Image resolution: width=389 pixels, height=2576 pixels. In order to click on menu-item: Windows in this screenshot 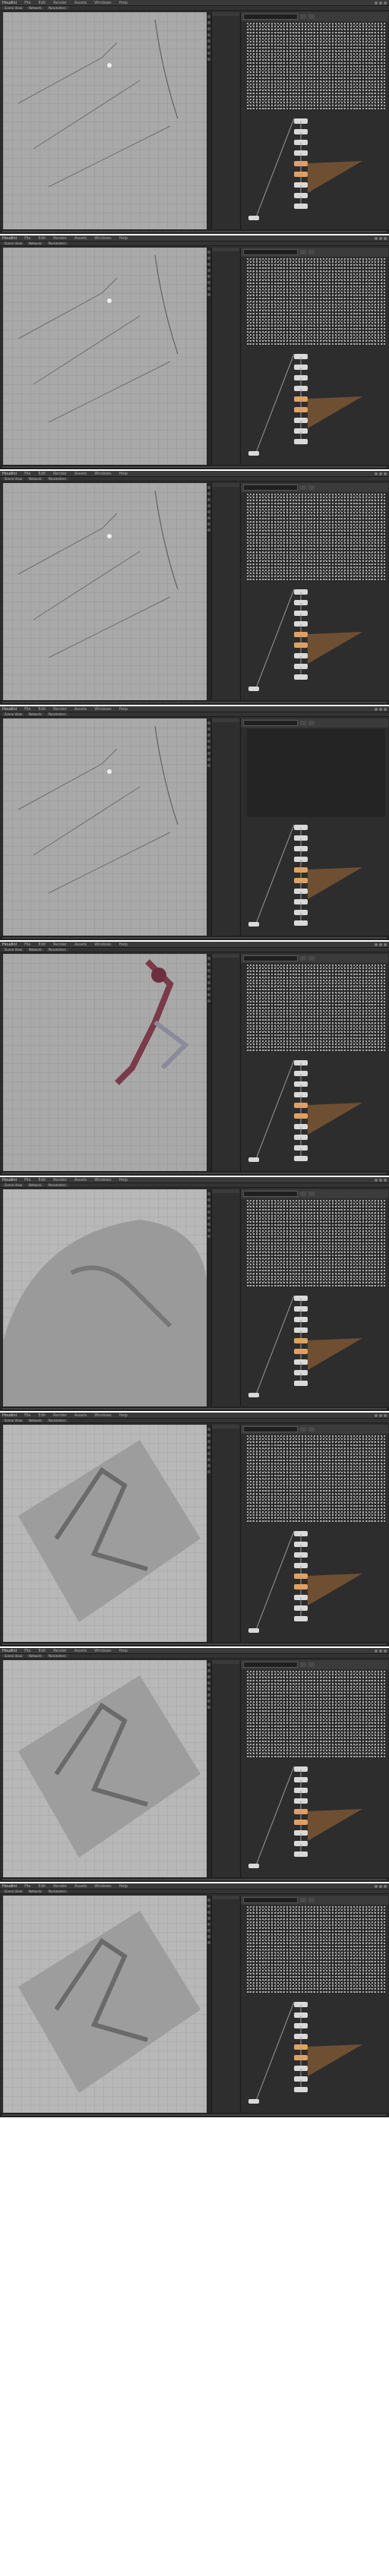, I will do `click(102, 944)`.